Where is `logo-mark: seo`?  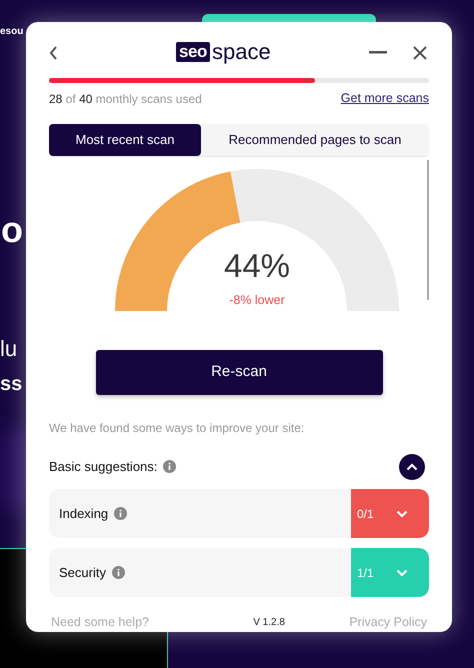 logo-mark: seo is located at coordinates (193, 52).